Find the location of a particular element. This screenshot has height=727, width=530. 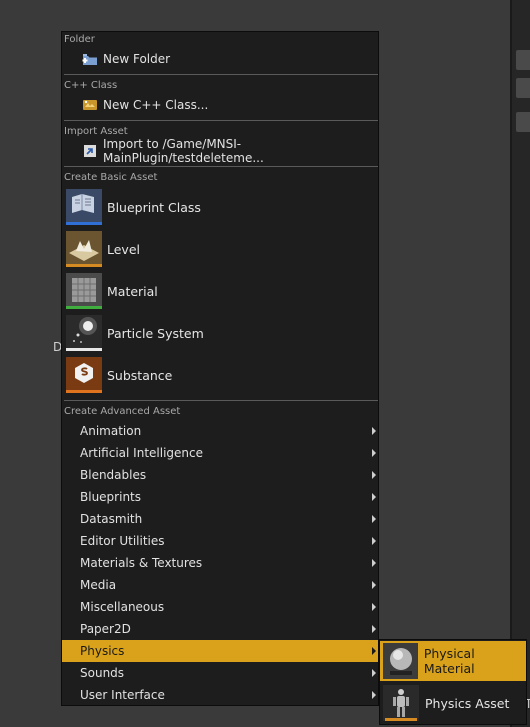

physics-asset-icon is located at coordinates (401, 703).